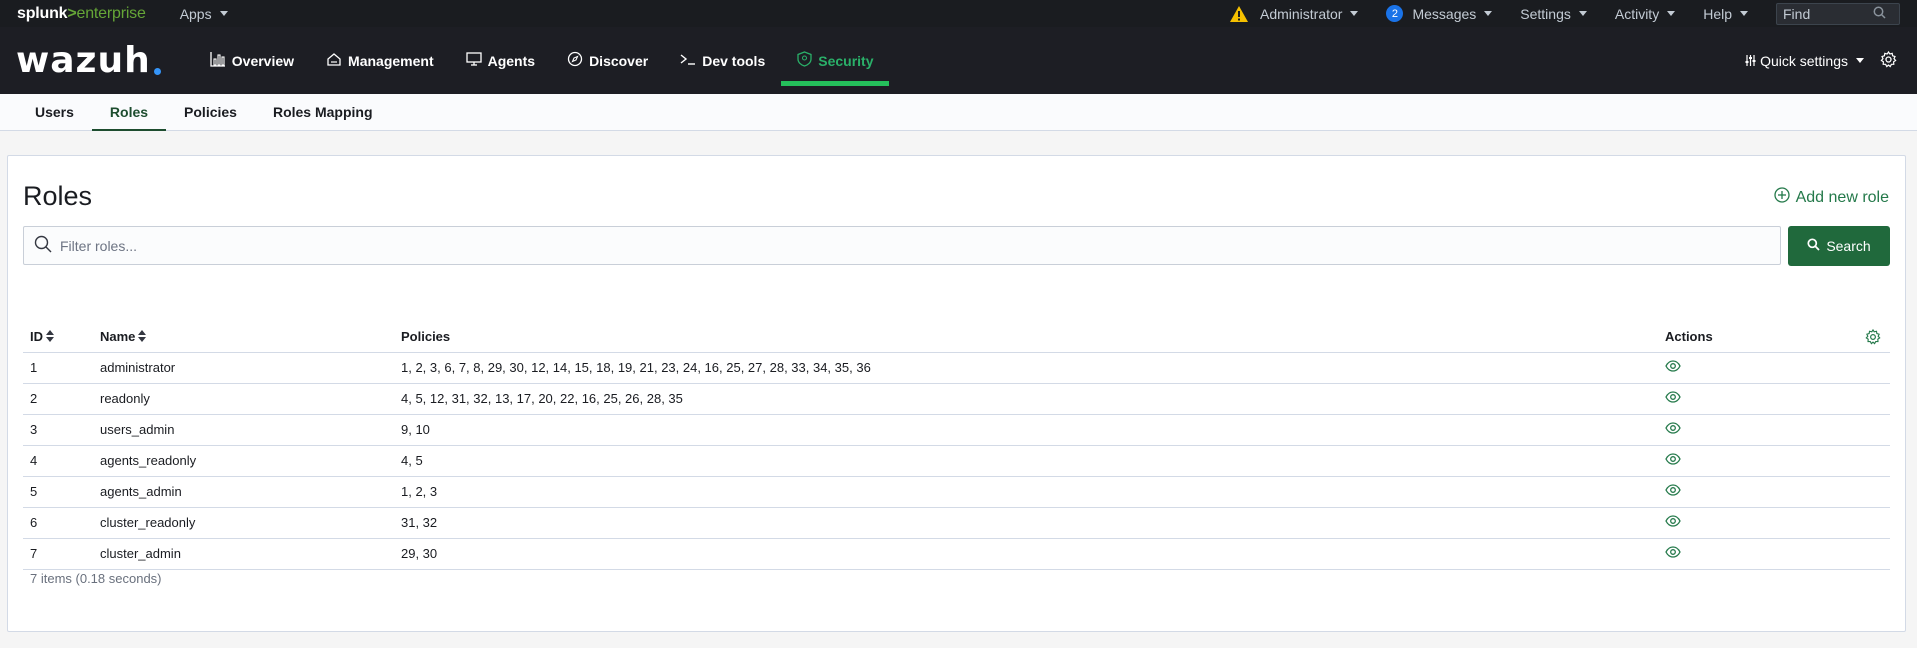  I want to click on table-row: 6 cluster_readonly 31, 32, so click(956, 523).